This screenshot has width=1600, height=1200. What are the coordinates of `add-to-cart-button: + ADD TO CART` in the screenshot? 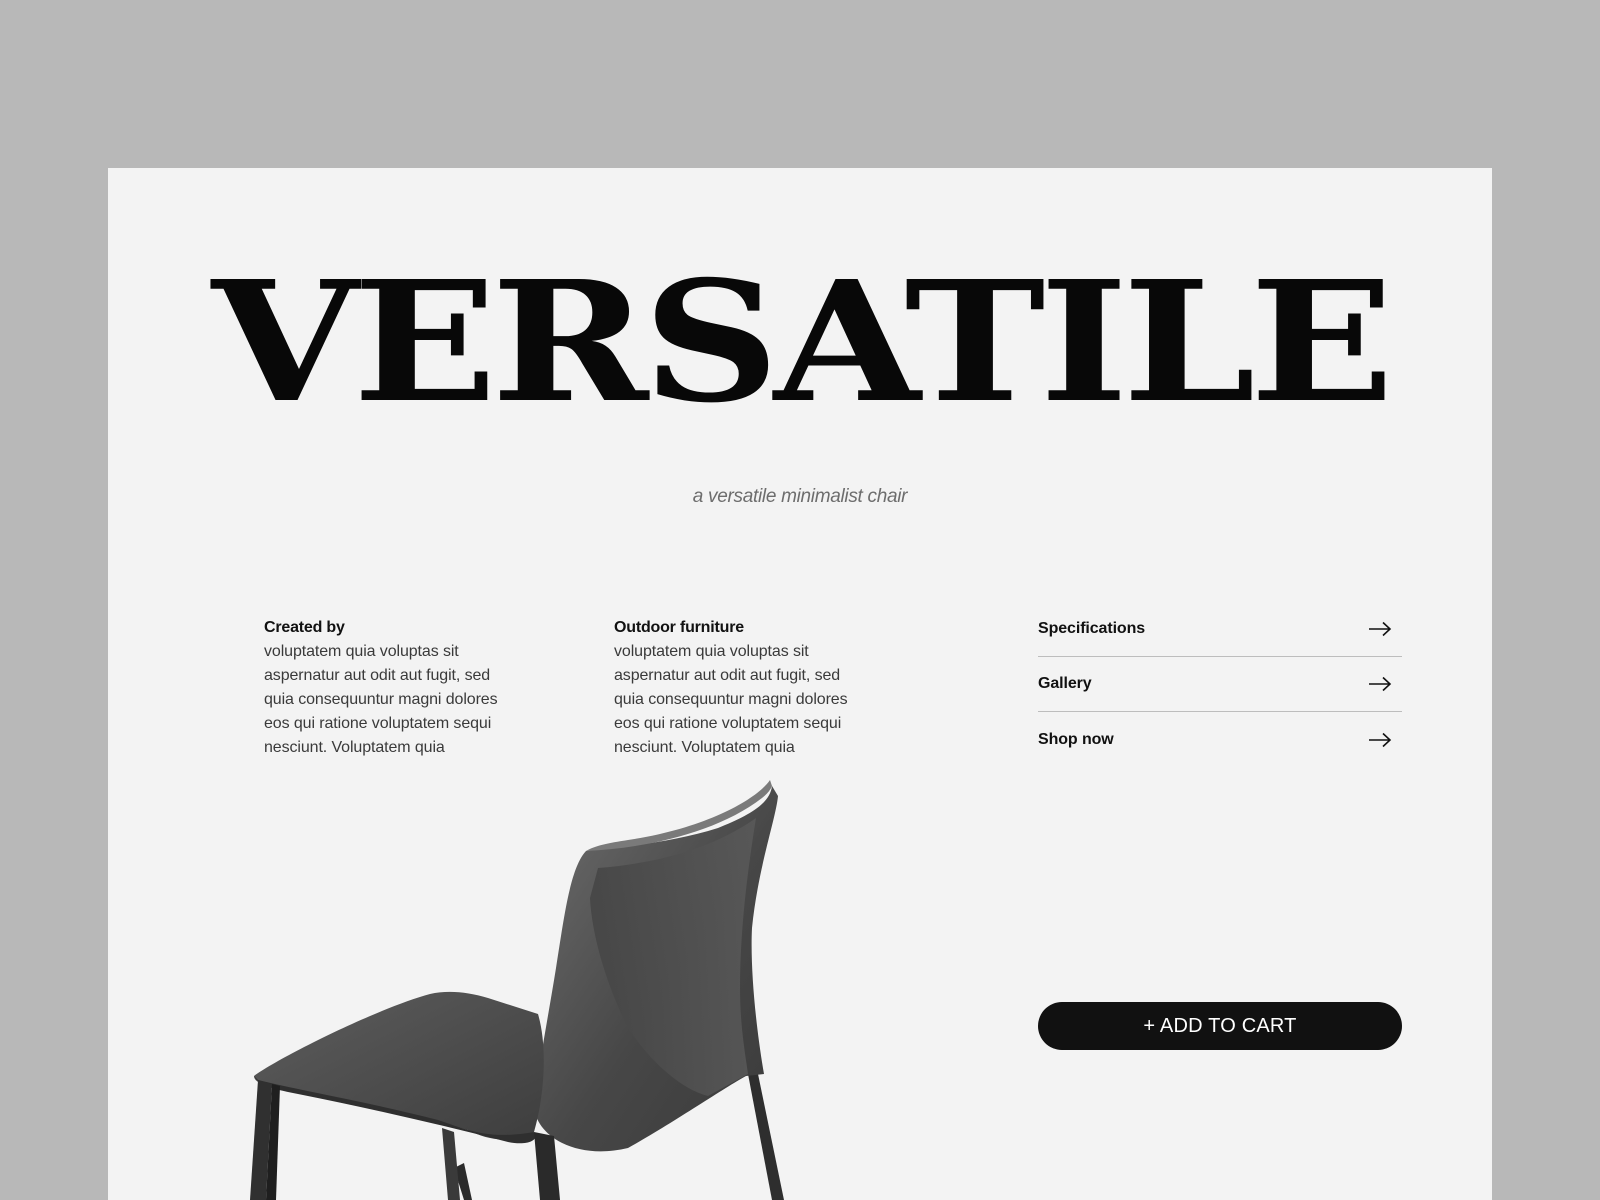 It's located at (1220, 1026).